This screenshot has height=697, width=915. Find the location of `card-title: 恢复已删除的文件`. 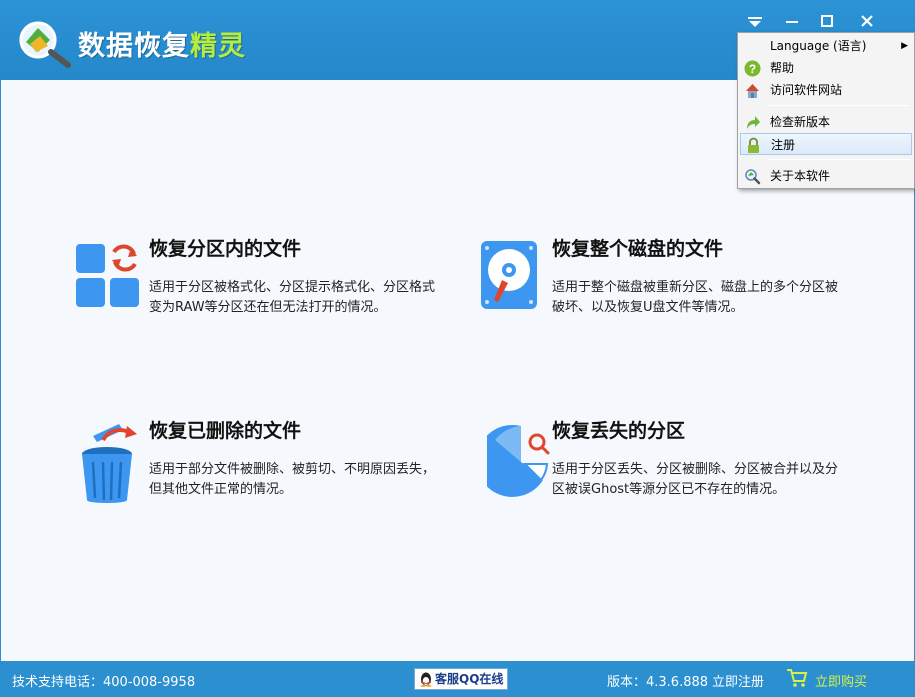

card-title: 恢复已删除的文件 is located at coordinates (225, 431).